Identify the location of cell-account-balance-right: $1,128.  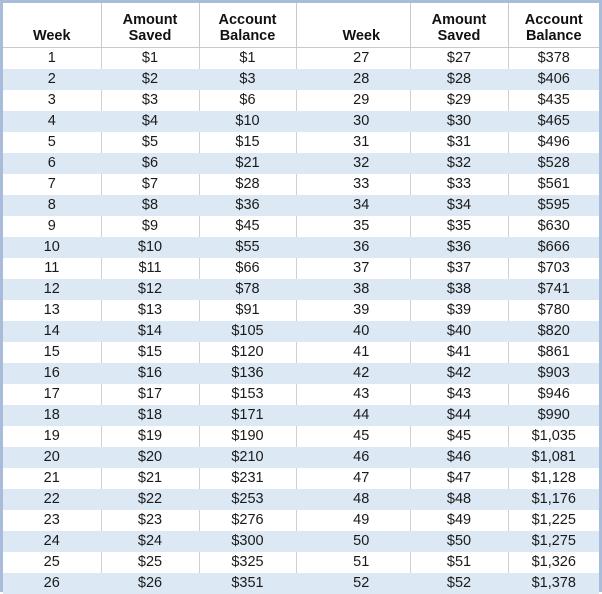
(553, 478).